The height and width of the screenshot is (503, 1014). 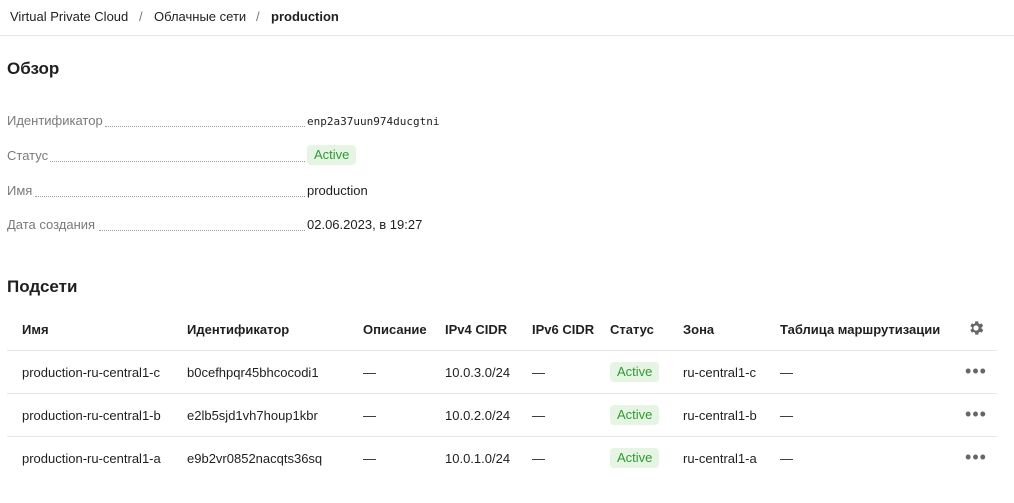 I want to click on property-label: Дата создания, so click(x=52, y=224).